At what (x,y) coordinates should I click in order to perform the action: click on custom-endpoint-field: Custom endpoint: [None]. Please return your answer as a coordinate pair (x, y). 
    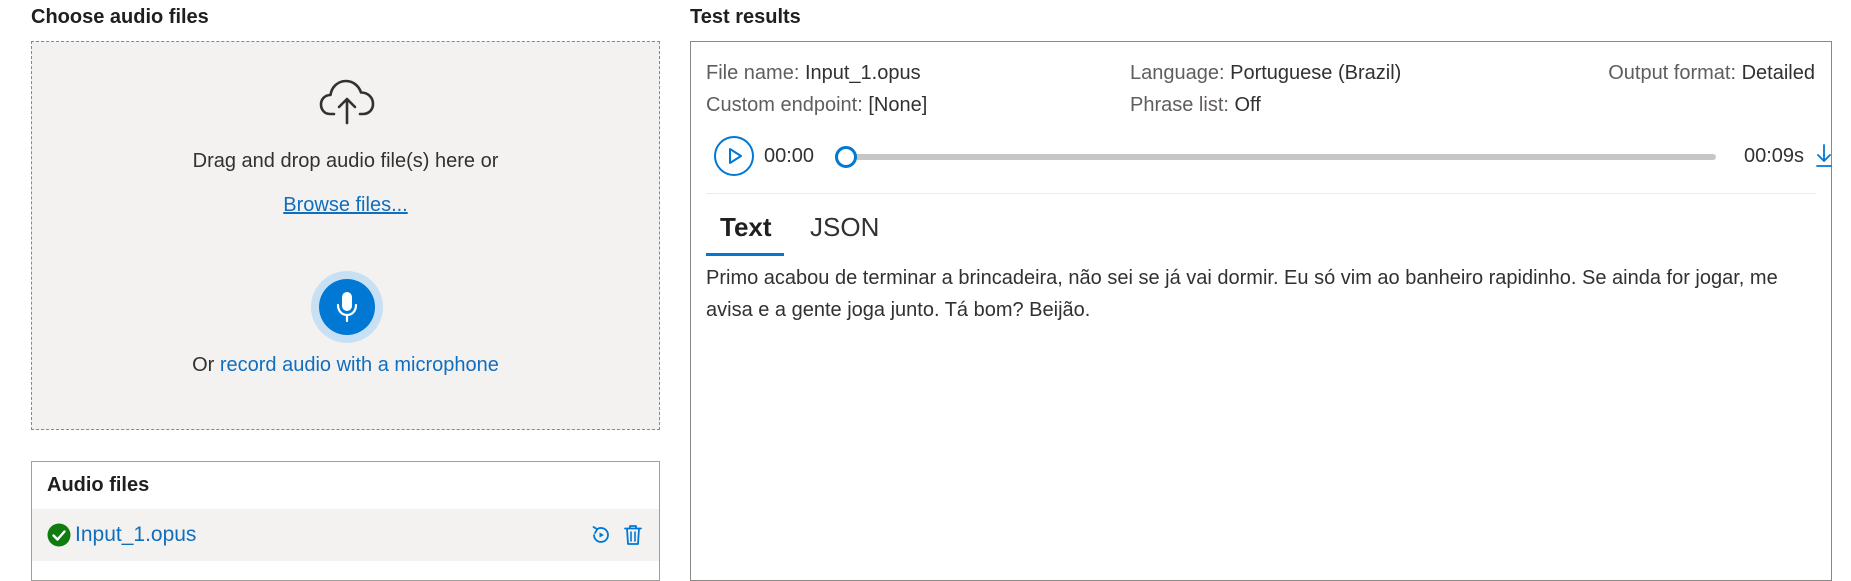
    Looking at the image, I should click on (816, 105).